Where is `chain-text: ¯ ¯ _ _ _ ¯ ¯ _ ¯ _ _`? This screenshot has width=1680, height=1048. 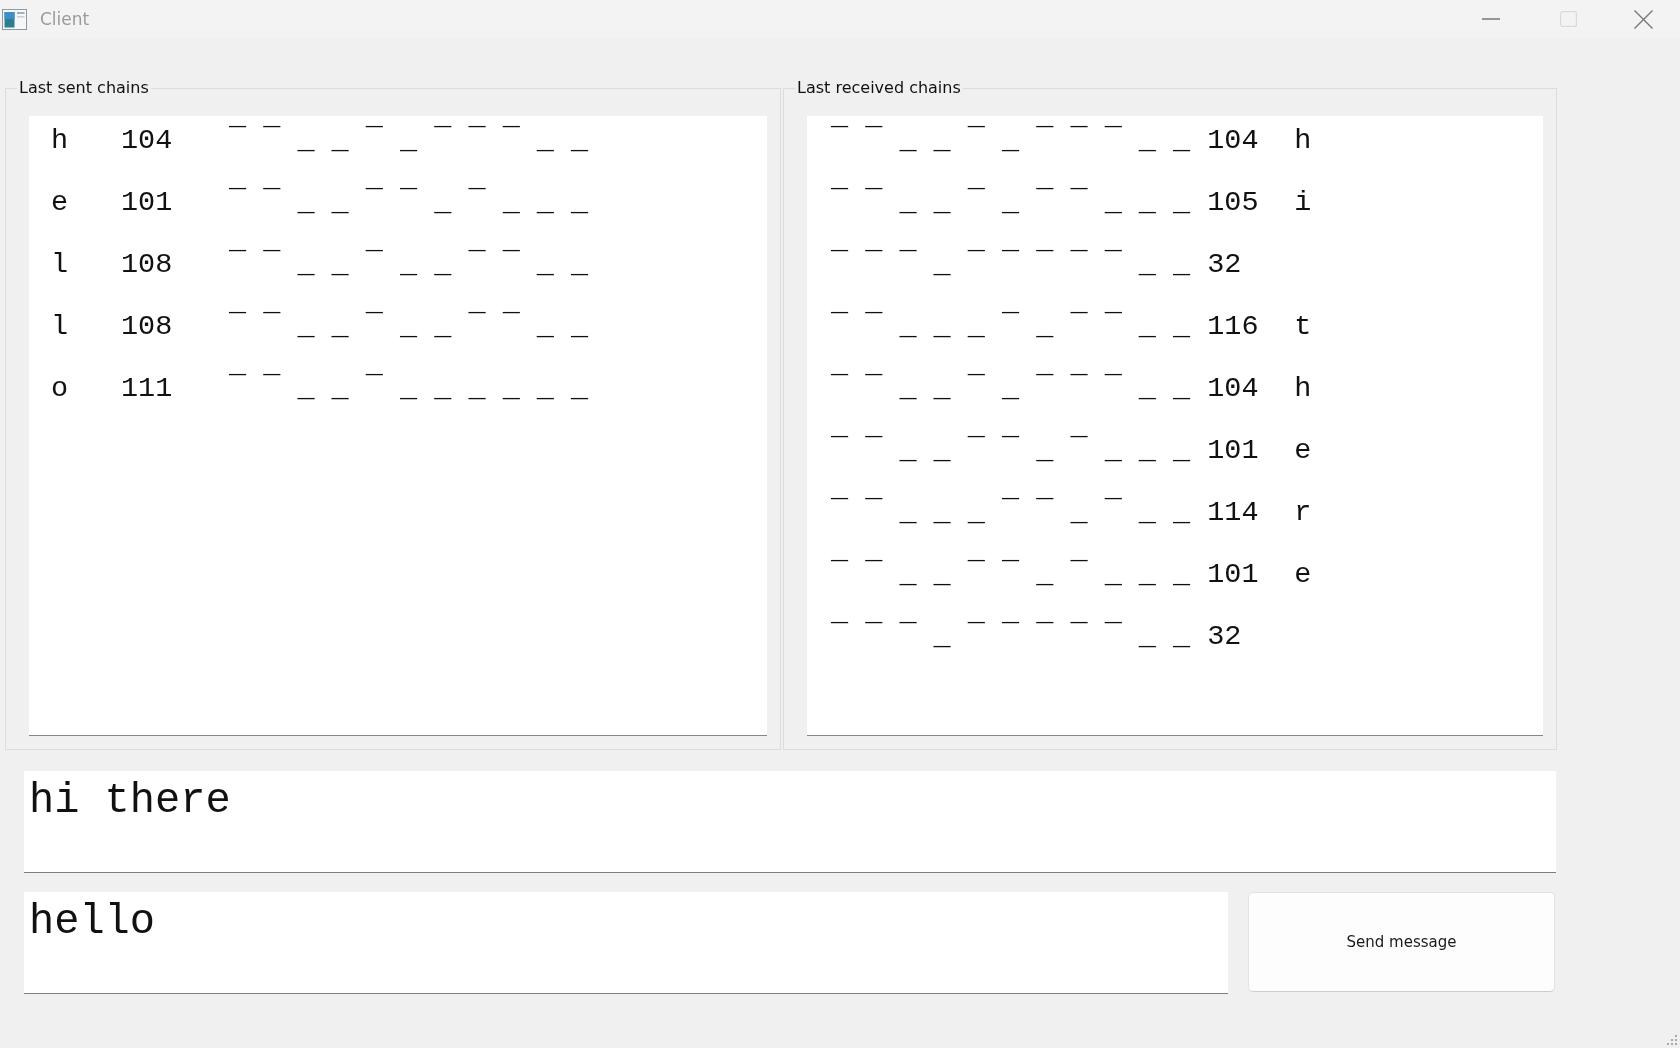
chain-text: ¯ ¯ _ _ _ ¯ ¯ _ ¯ _ _ is located at coordinates (1011, 513).